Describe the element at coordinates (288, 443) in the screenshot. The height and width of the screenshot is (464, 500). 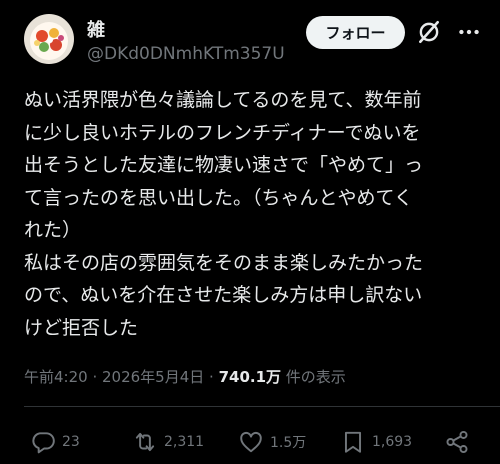
I see `like-count: 1.5万` at that location.